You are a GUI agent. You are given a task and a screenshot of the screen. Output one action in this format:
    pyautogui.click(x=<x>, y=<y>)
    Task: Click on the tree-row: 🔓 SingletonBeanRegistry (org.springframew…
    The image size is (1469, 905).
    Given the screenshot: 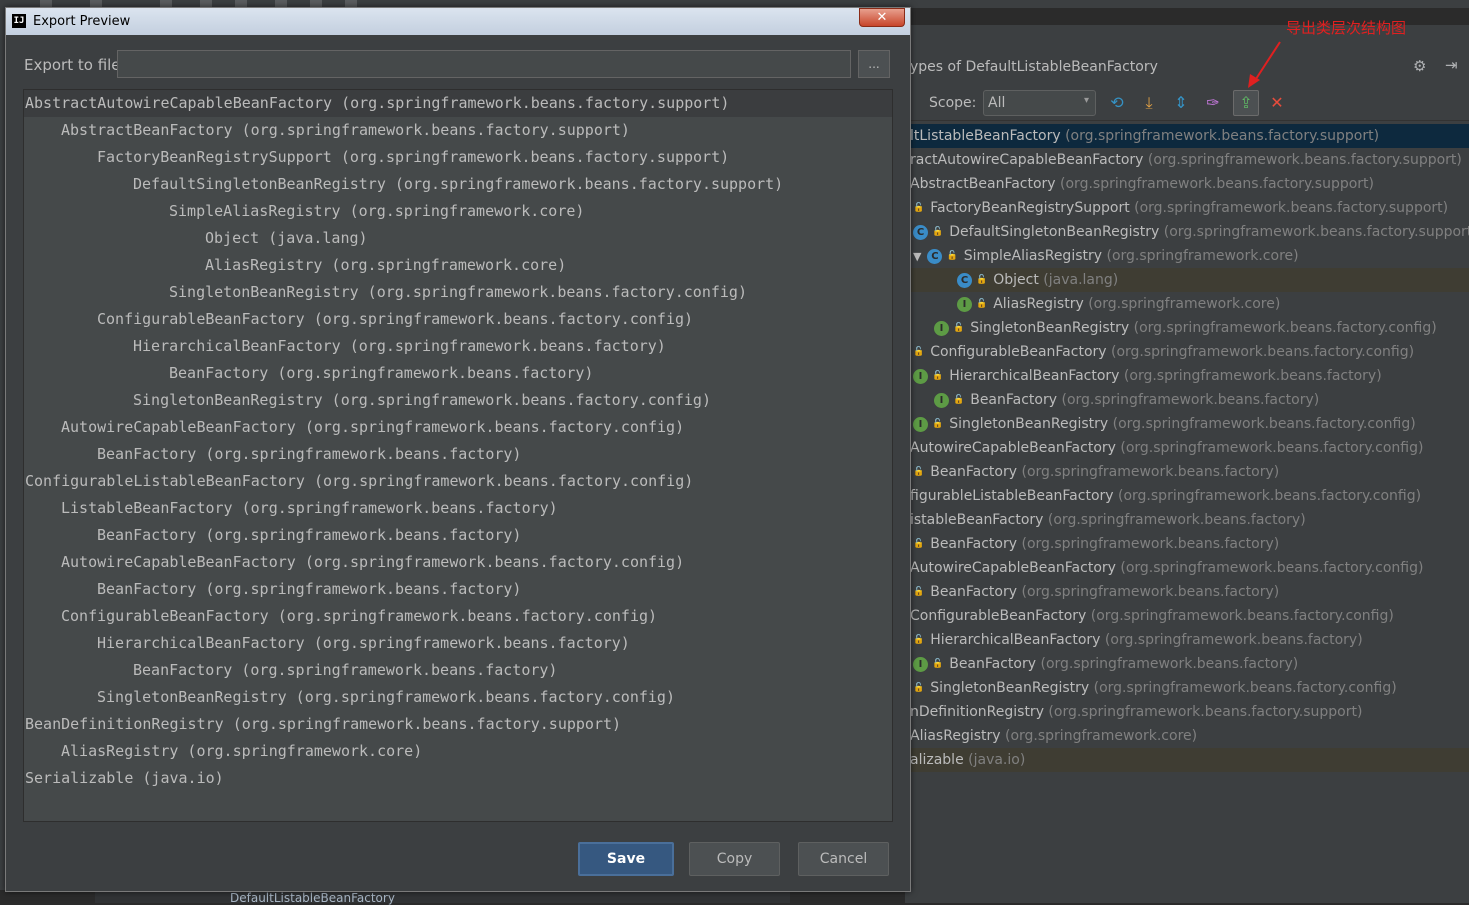 What is the action you would take?
    pyautogui.click(x=1187, y=688)
    